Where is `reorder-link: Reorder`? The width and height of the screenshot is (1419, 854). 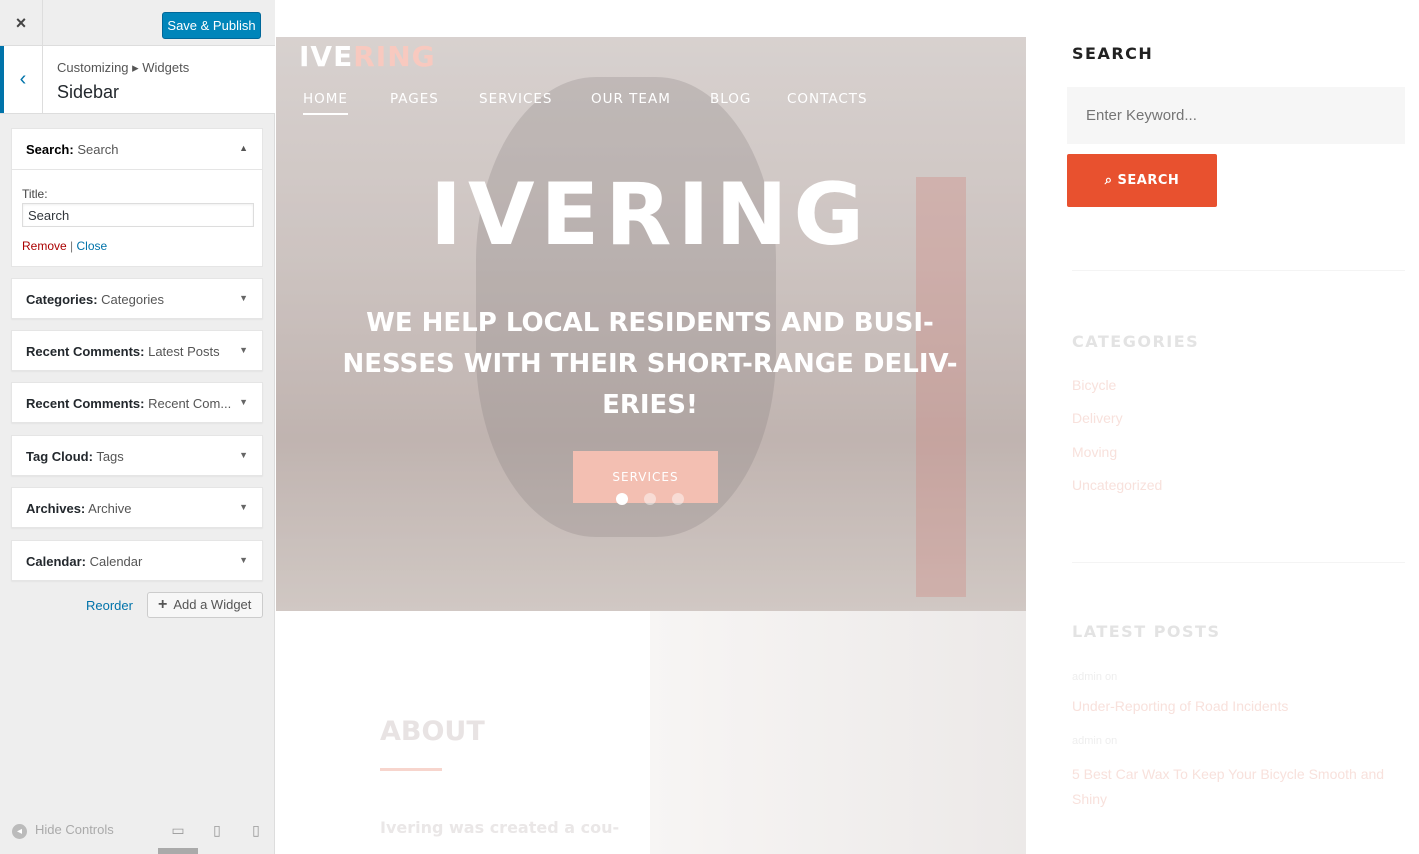
reorder-link: Reorder is located at coordinates (109, 605).